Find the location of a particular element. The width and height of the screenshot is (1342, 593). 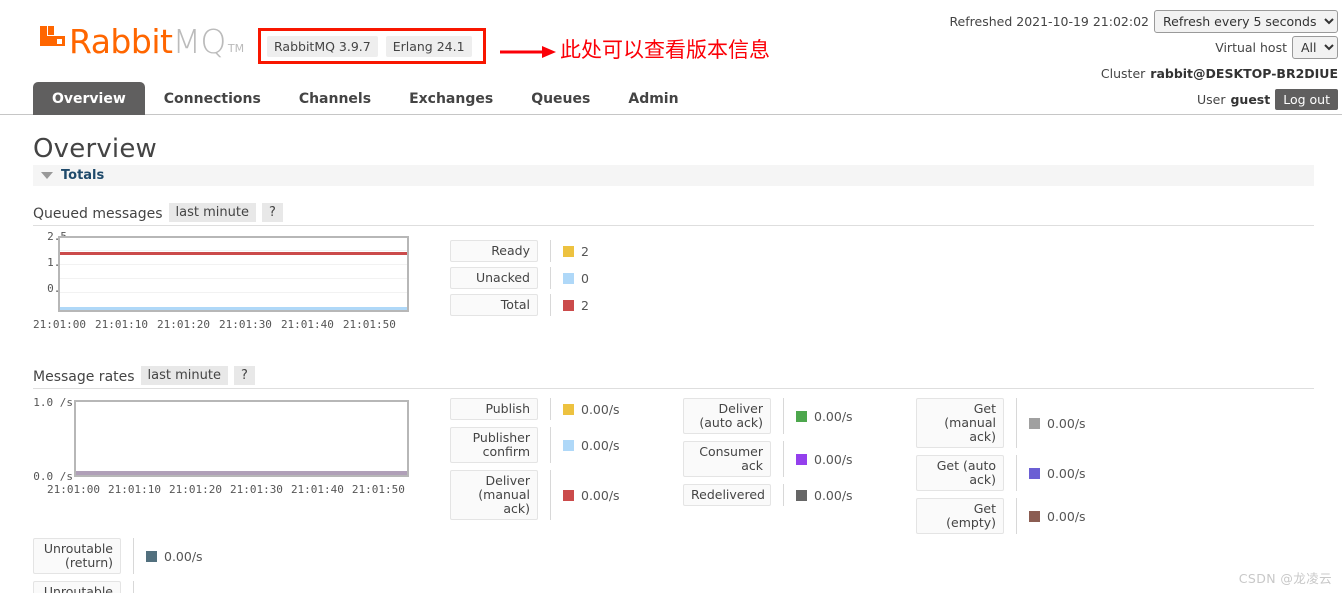

color-swatch-unacked is located at coordinates (568, 278).